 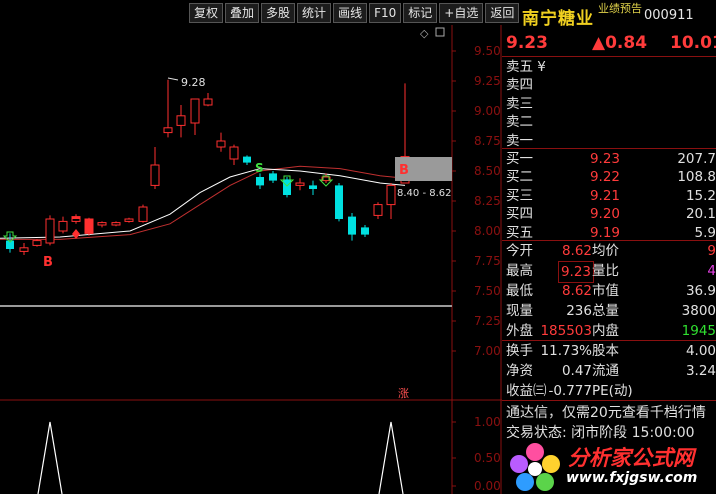 What do you see at coordinates (424, 33) in the screenshot?
I see `diamond-icon: ◇` at bounding box center [424, 33].